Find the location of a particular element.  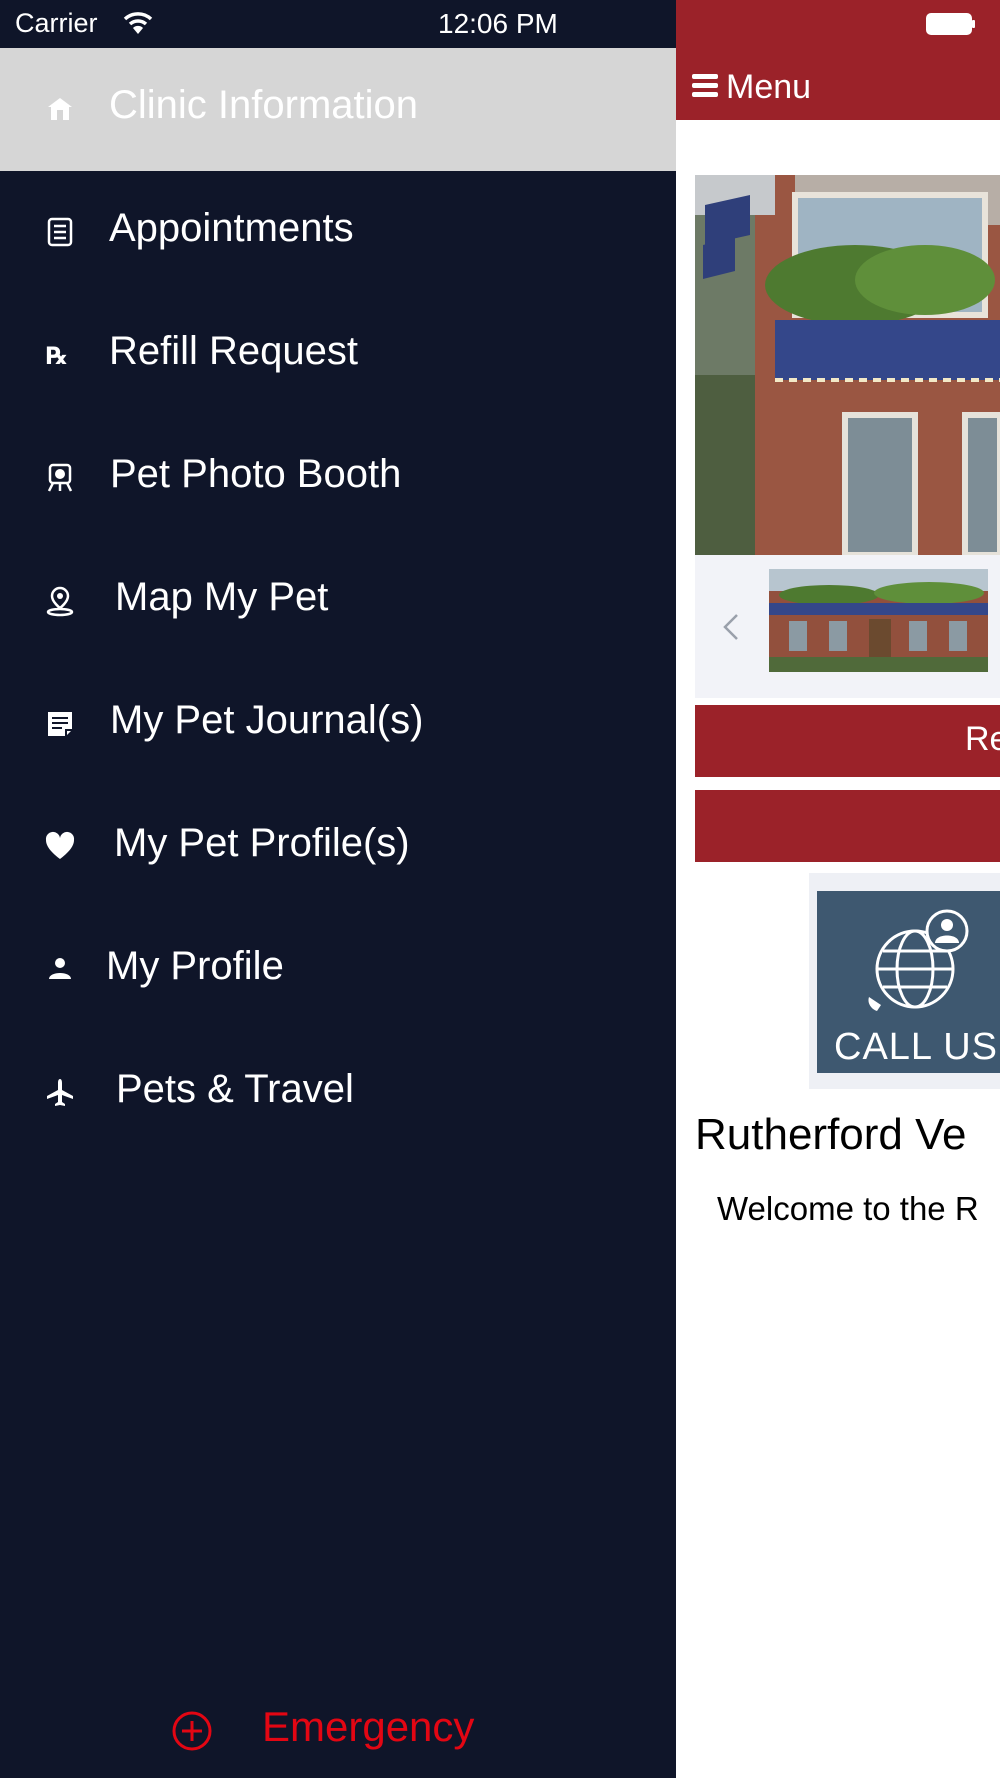

menu-item-my-profile: My Profile is located at coordinates (338, 970).